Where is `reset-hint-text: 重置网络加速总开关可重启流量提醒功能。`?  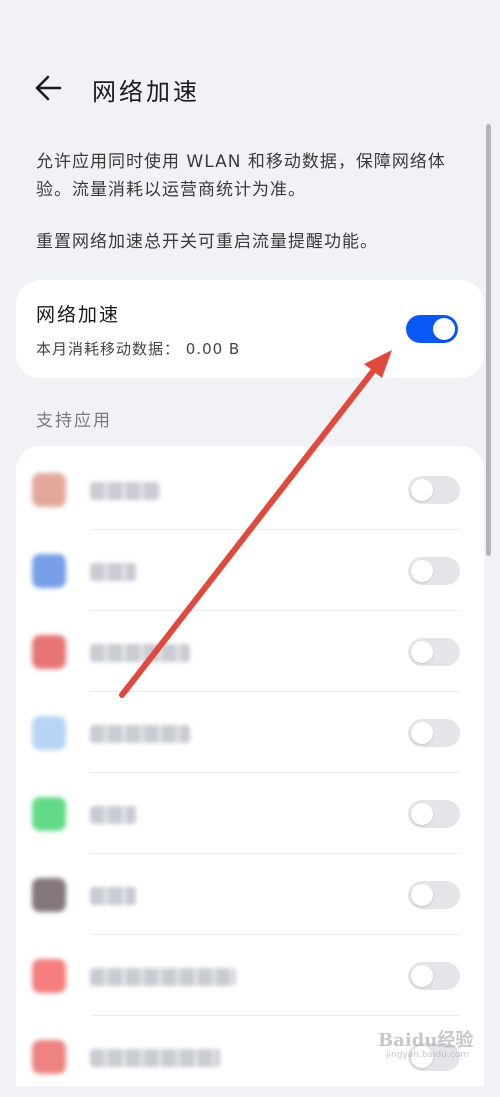
reset-hint-text: 重置网络加速总开关可重启流量提醒功能。 is located at coordinates (207, 242).